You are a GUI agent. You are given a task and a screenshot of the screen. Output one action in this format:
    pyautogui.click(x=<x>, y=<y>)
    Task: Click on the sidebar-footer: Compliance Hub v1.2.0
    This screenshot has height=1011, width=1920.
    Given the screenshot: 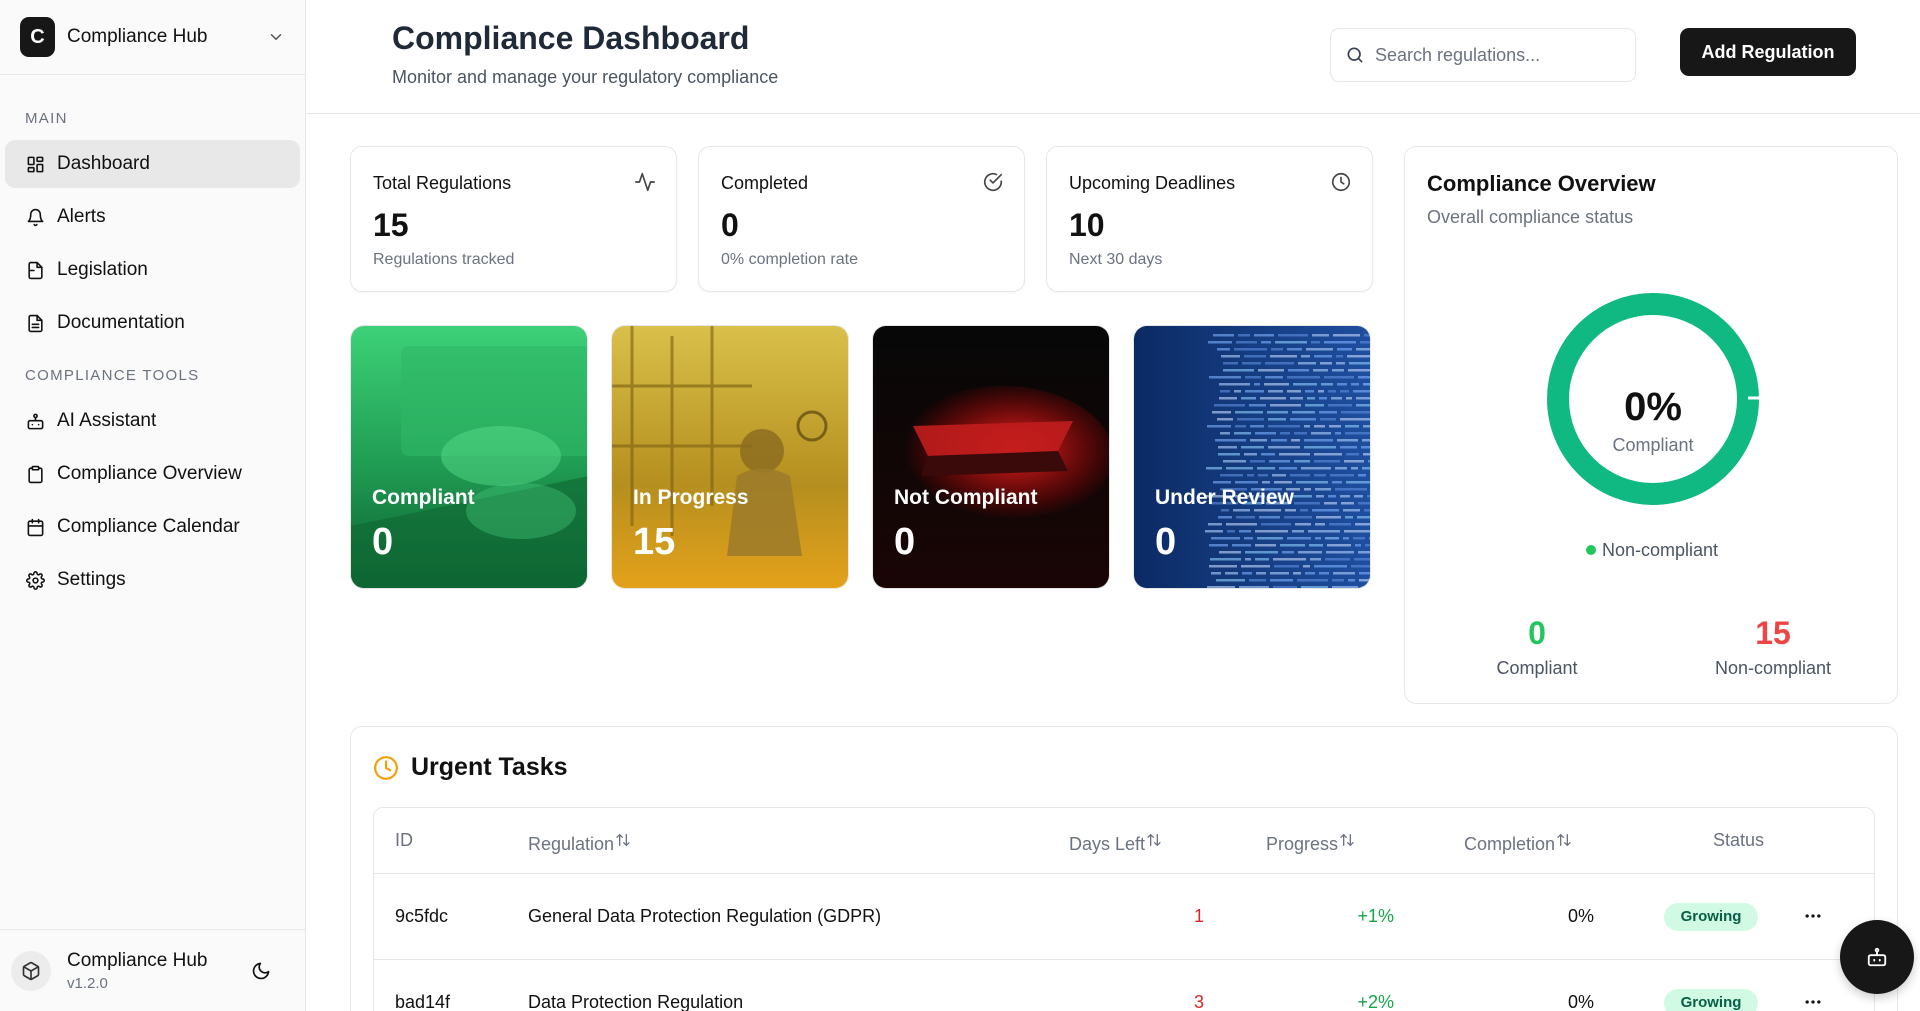 What is the action you would take?
    pyautogui.click(x=152, y=970)
    